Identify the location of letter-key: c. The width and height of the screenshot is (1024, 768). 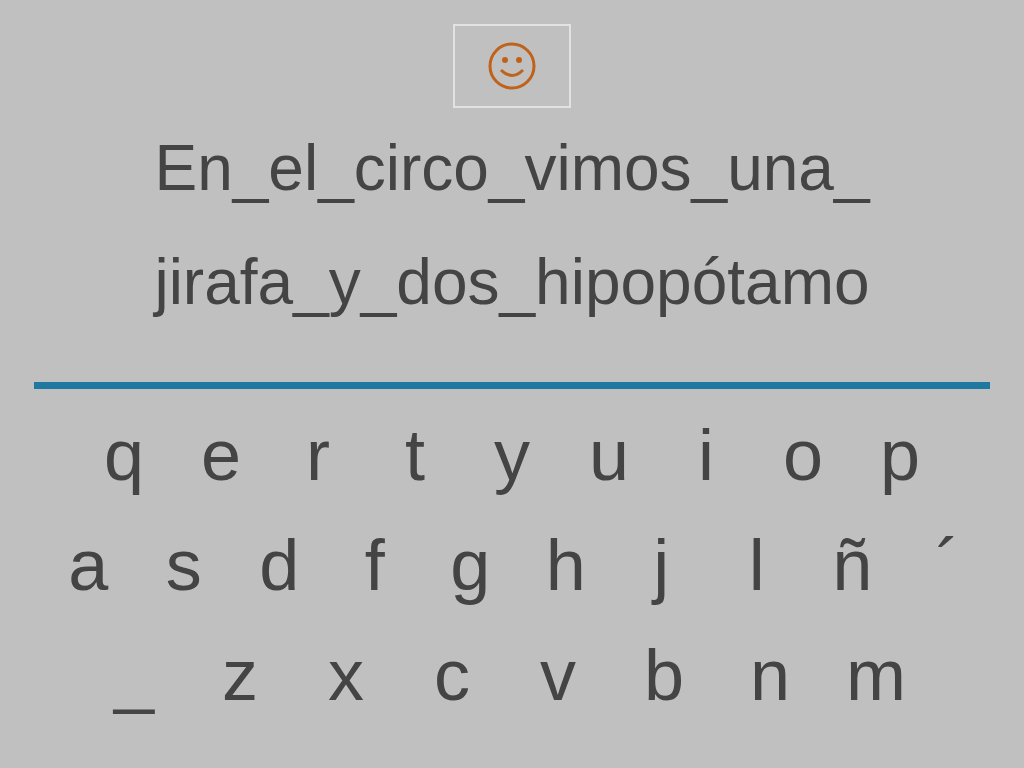
(452, 675).